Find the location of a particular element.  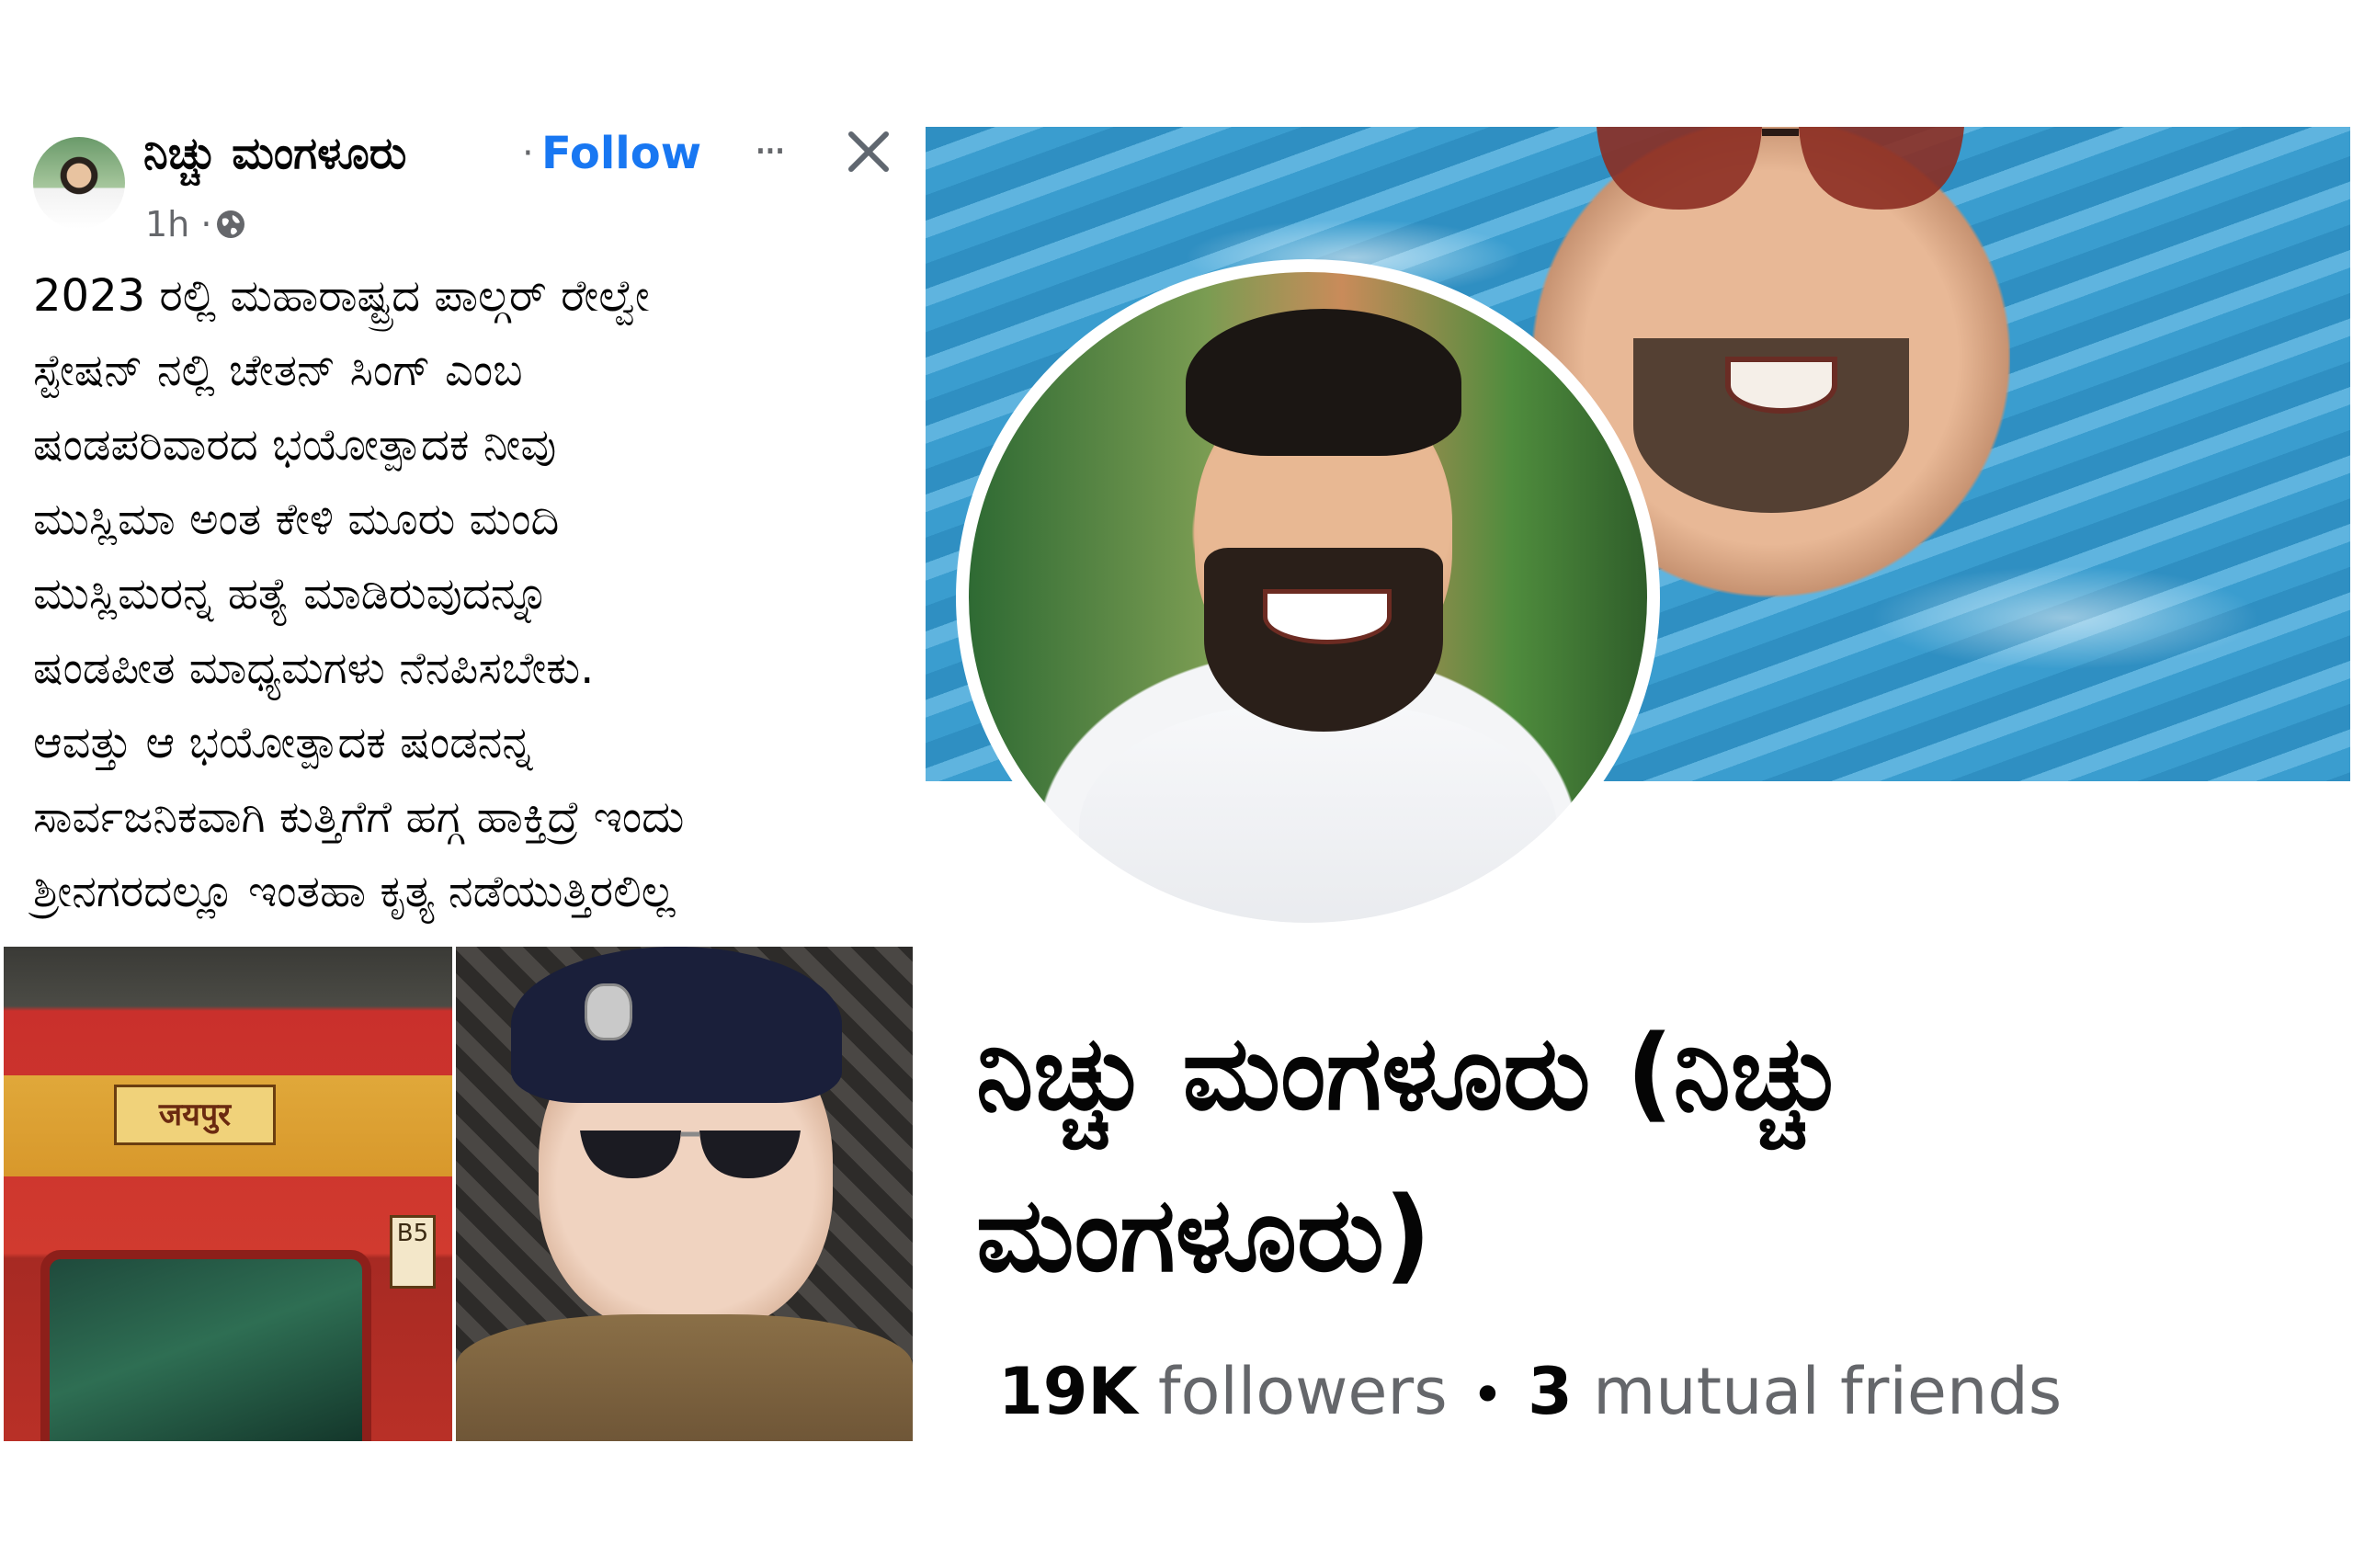

profile-name-line: ನಿಚ್ಚು ಮಂಗಳೂರು (ನಿಚ್ಚು is located at coordinates (1410, 1073).